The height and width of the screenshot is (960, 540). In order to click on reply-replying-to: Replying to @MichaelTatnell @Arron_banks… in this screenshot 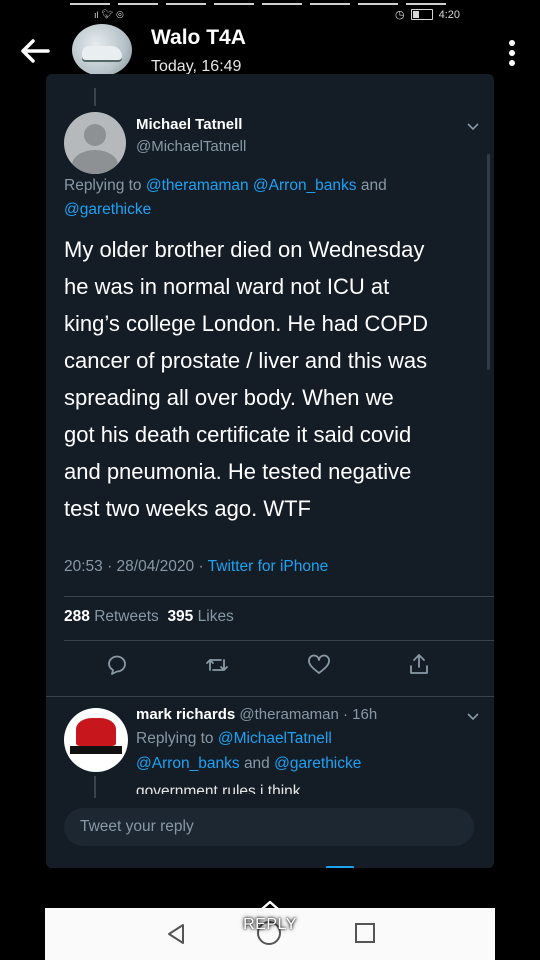, I will do `click(301, 751)`.